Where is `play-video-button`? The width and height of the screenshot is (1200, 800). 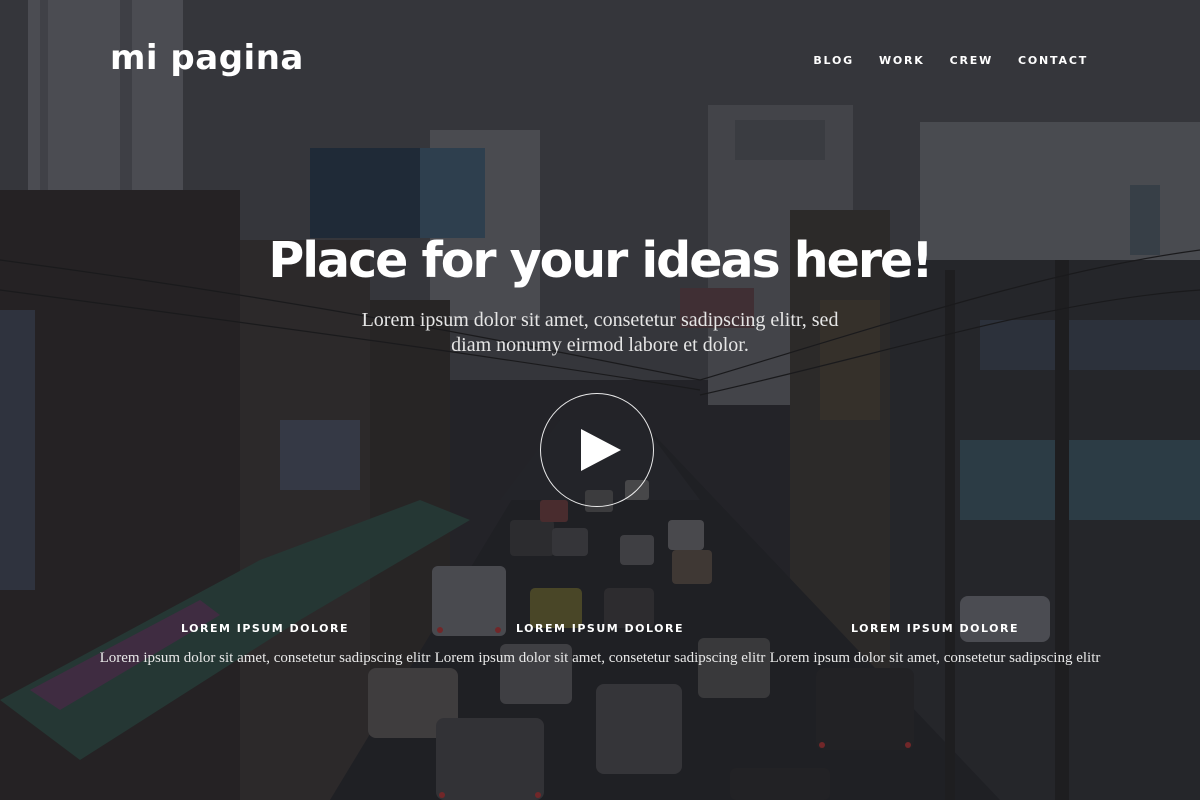 play-video-button is located at coordinates (597, 450).